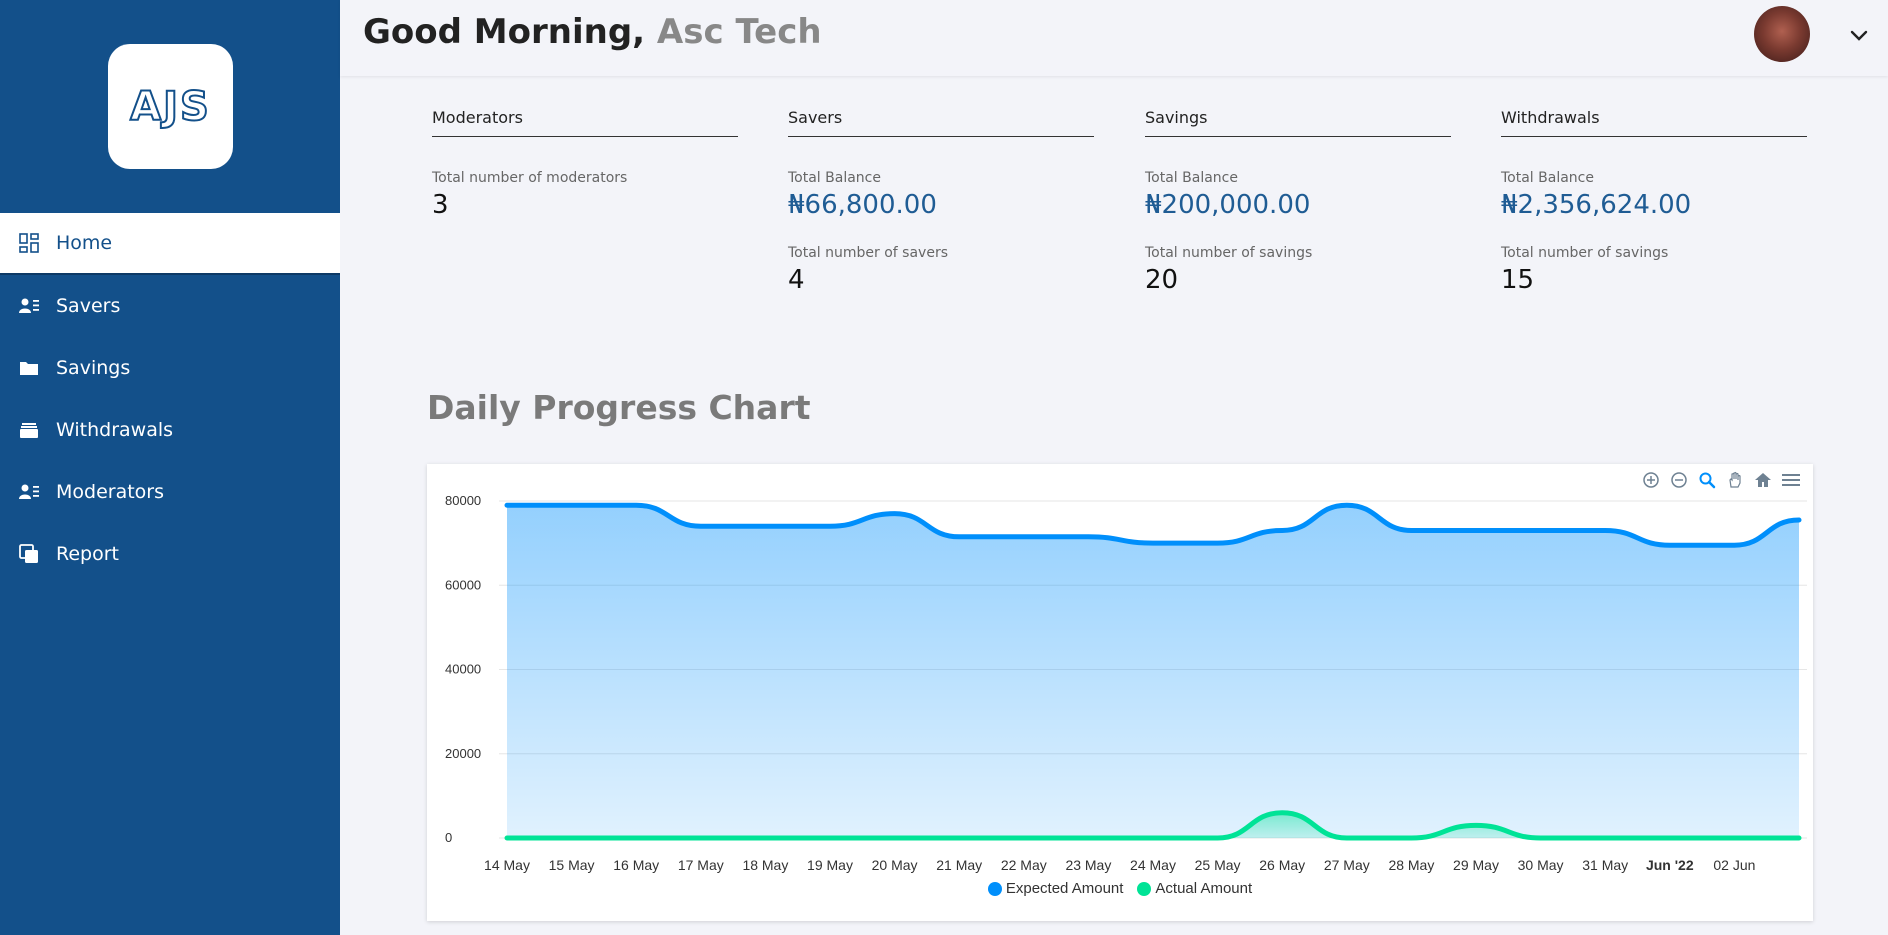 Image resolution: width=1888 pixels, height=935 pixels. Describe the element at coordinates (170, 554) in the screenshot. I see `sidebar-item-report: Report` at that location.